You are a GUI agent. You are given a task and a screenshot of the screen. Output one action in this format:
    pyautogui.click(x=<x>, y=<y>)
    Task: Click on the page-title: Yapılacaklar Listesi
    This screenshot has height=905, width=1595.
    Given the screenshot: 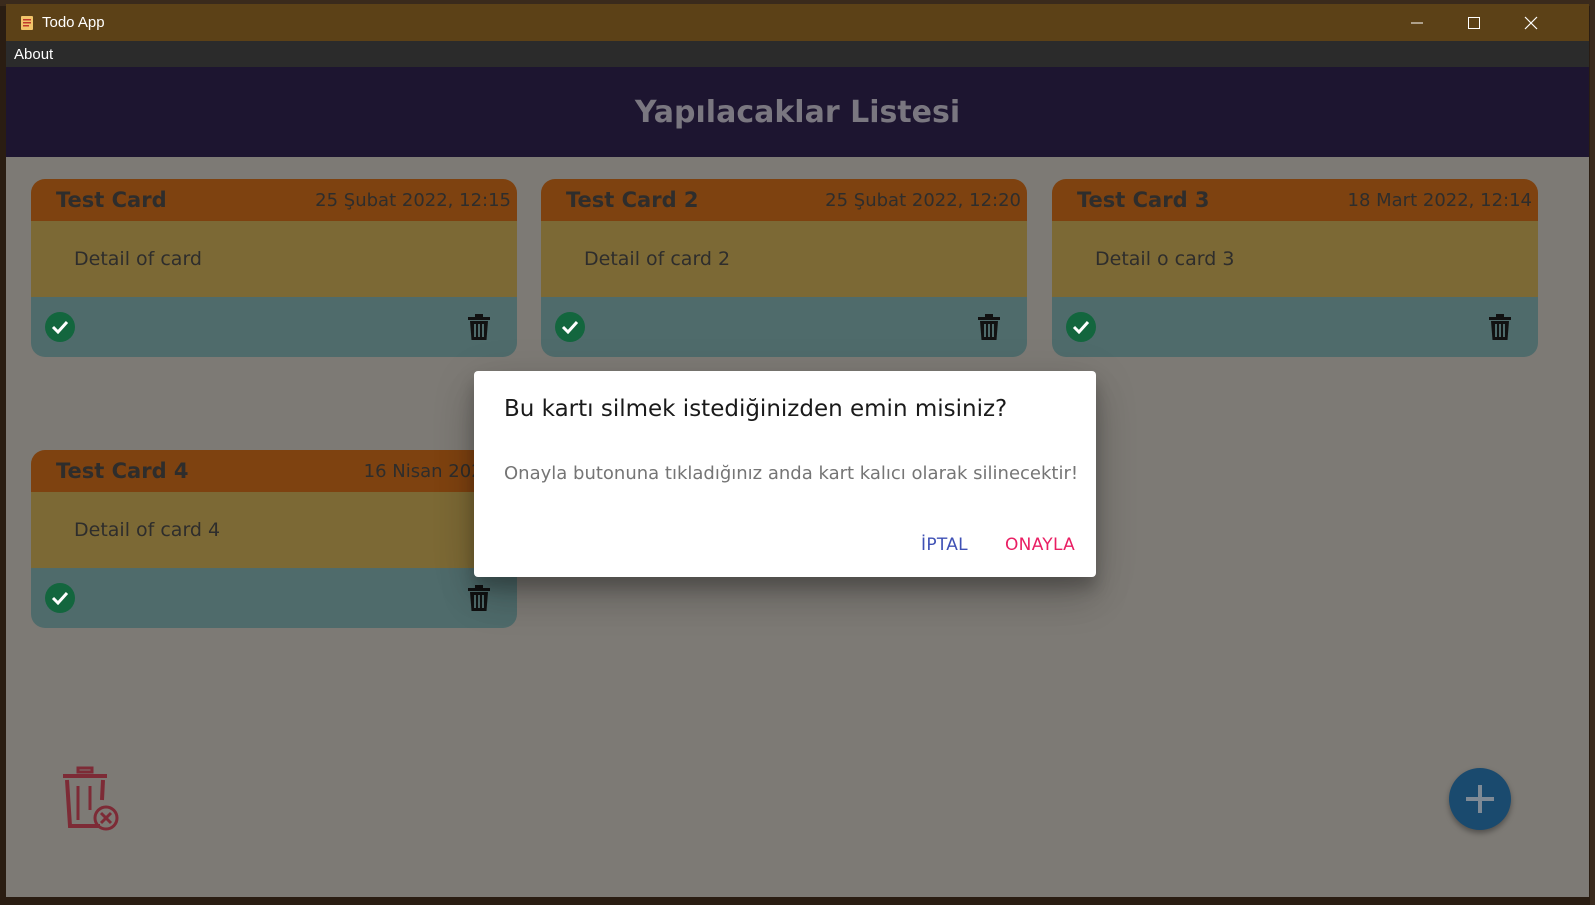 What is the action you would take?
    pyautogui.click(x=797, y=112)
    